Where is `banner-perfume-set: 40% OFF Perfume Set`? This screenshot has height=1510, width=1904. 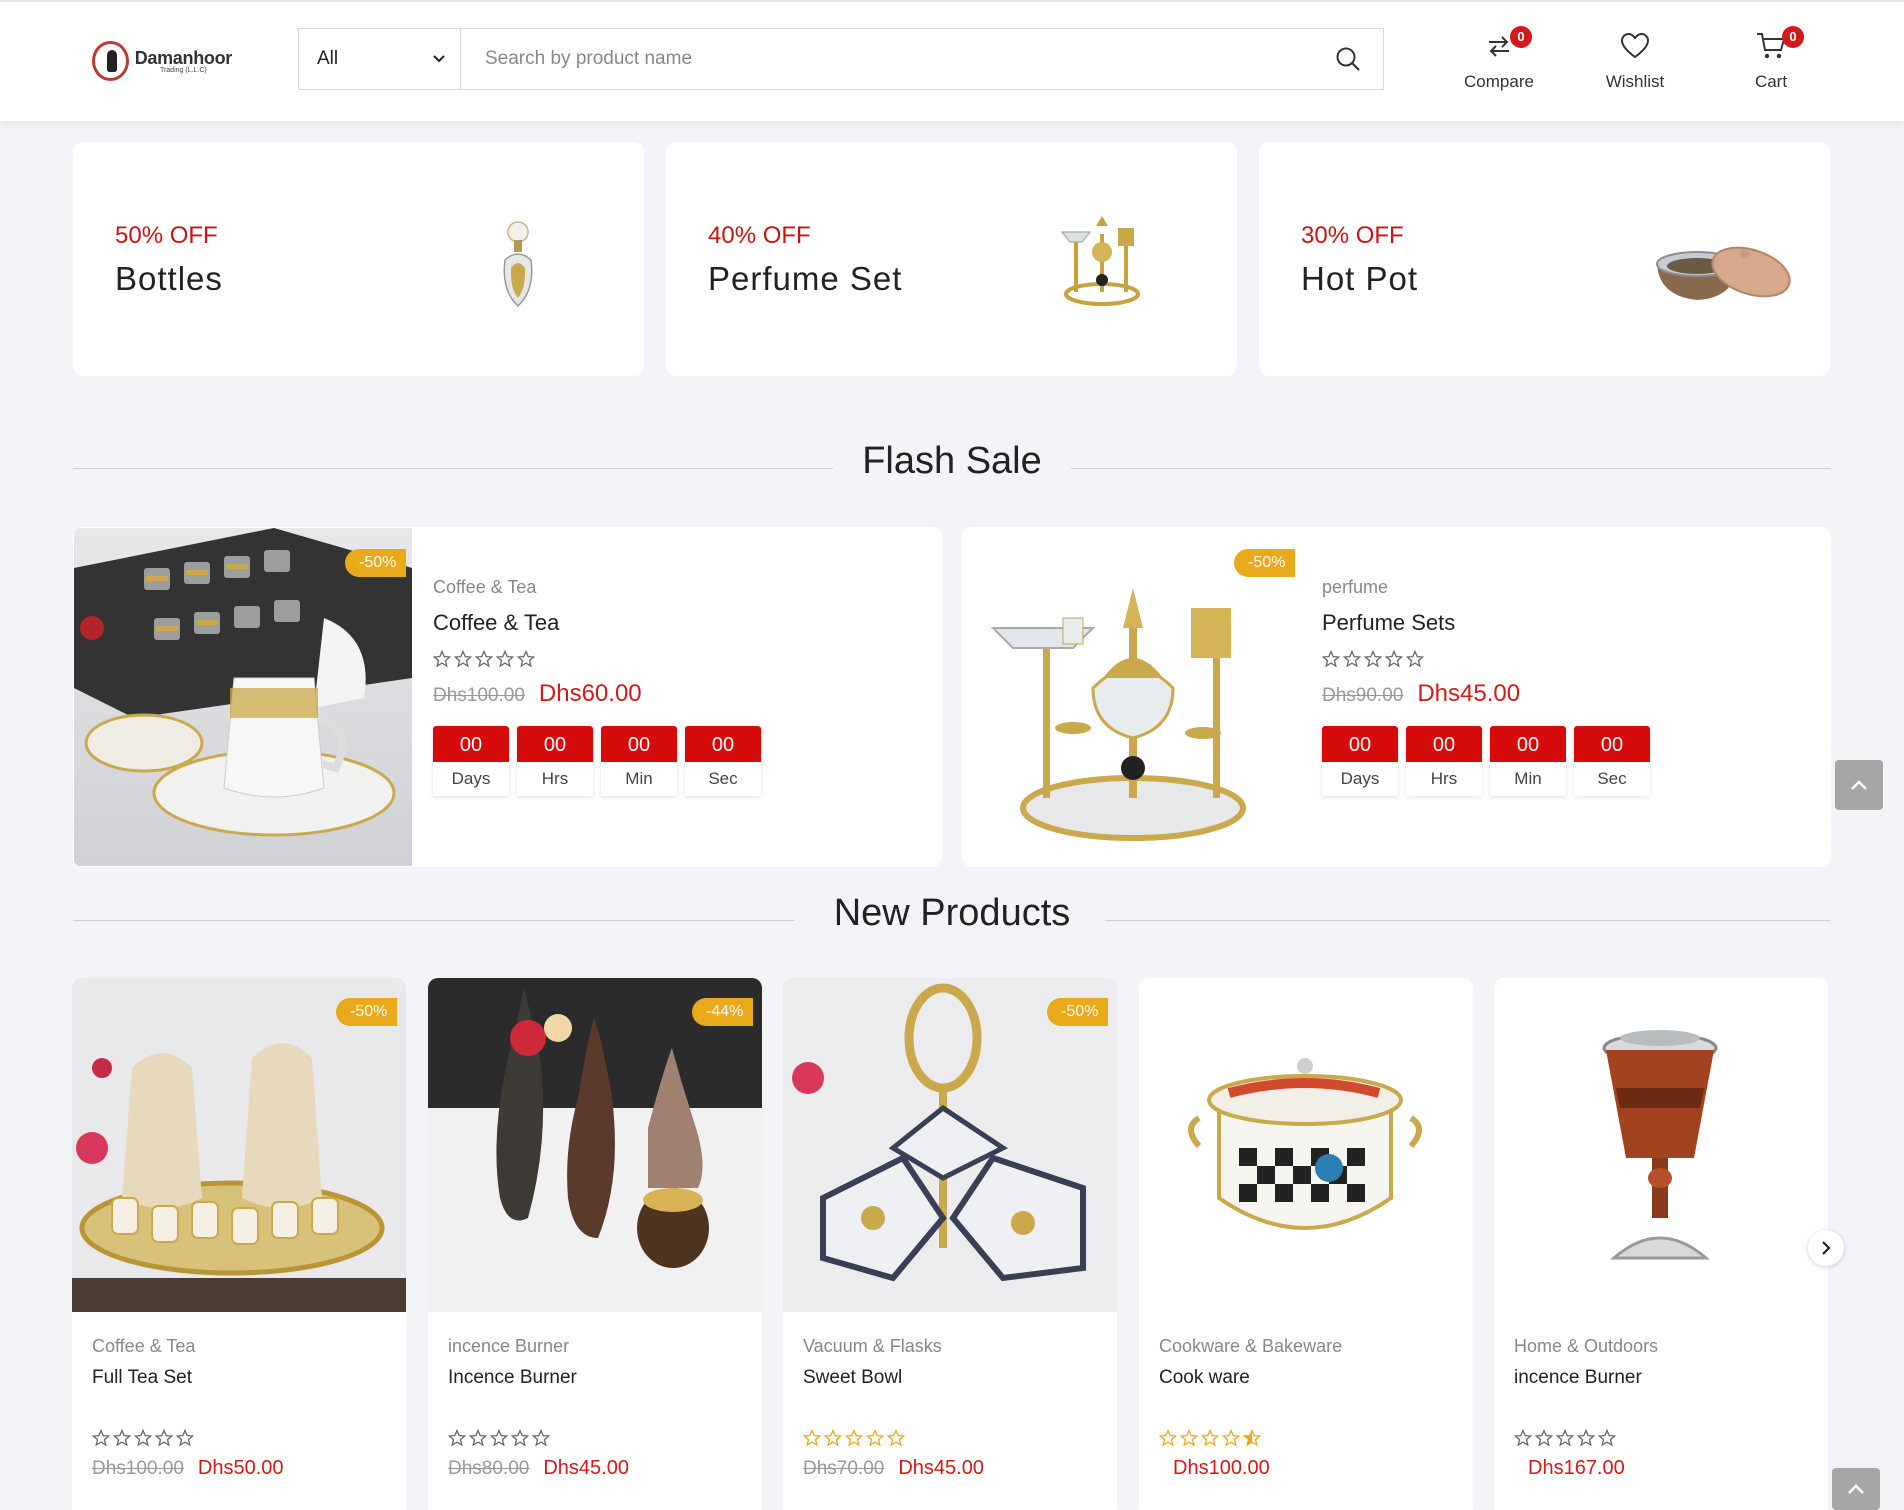 banner-perfume-set: 40% OFF Perfume Set is located at coordinates (951, 259).